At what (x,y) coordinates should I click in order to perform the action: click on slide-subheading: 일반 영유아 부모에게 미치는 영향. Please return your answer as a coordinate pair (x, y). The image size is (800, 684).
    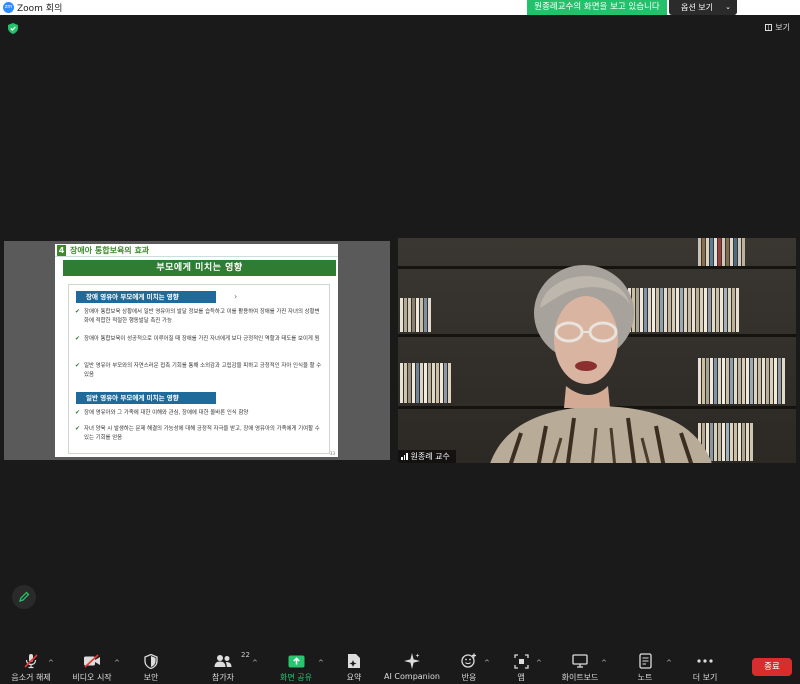
    Looking at the image, I should click on (146, 398).